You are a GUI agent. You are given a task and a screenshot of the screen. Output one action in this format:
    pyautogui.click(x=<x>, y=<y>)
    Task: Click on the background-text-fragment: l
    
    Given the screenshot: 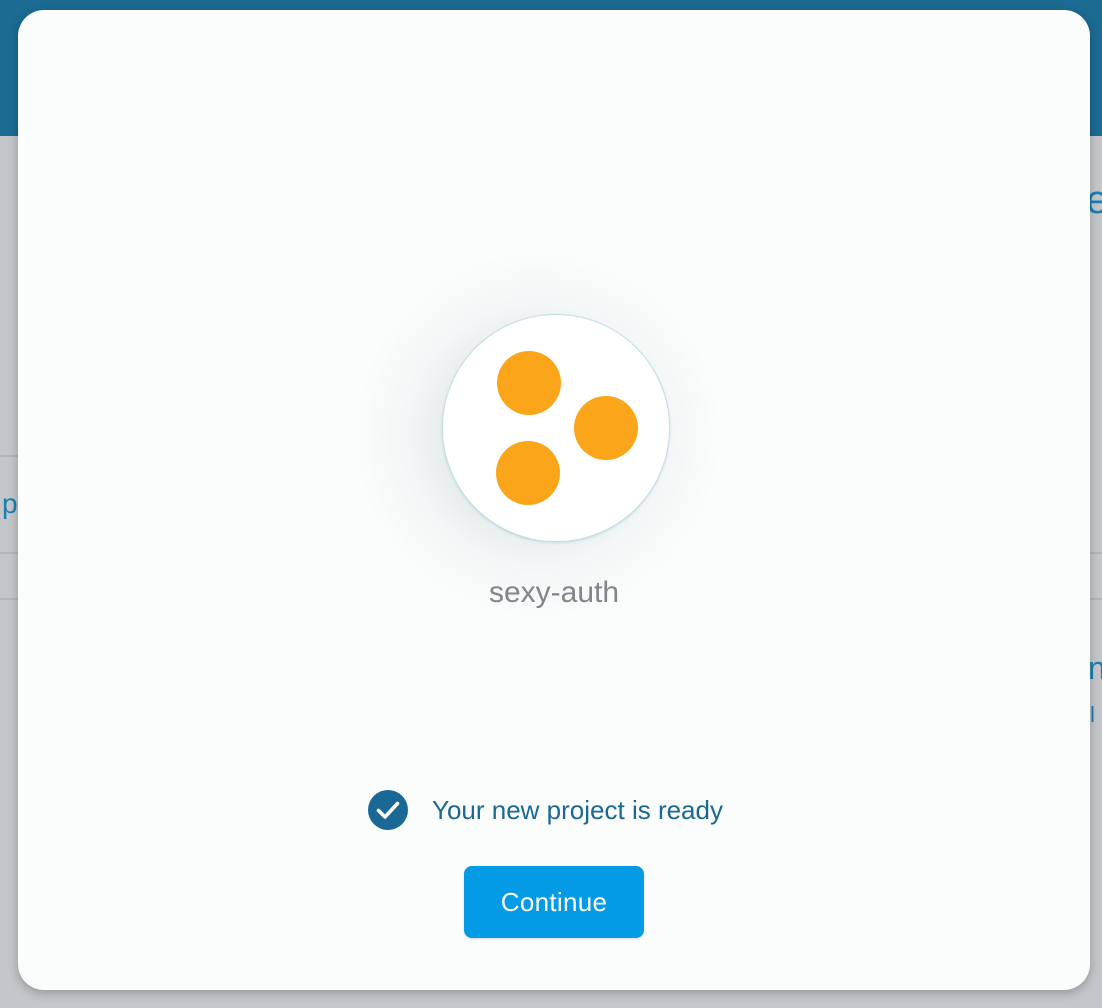 What is the action you would take?
    pyautogui.click(x=1092, y=714)
    